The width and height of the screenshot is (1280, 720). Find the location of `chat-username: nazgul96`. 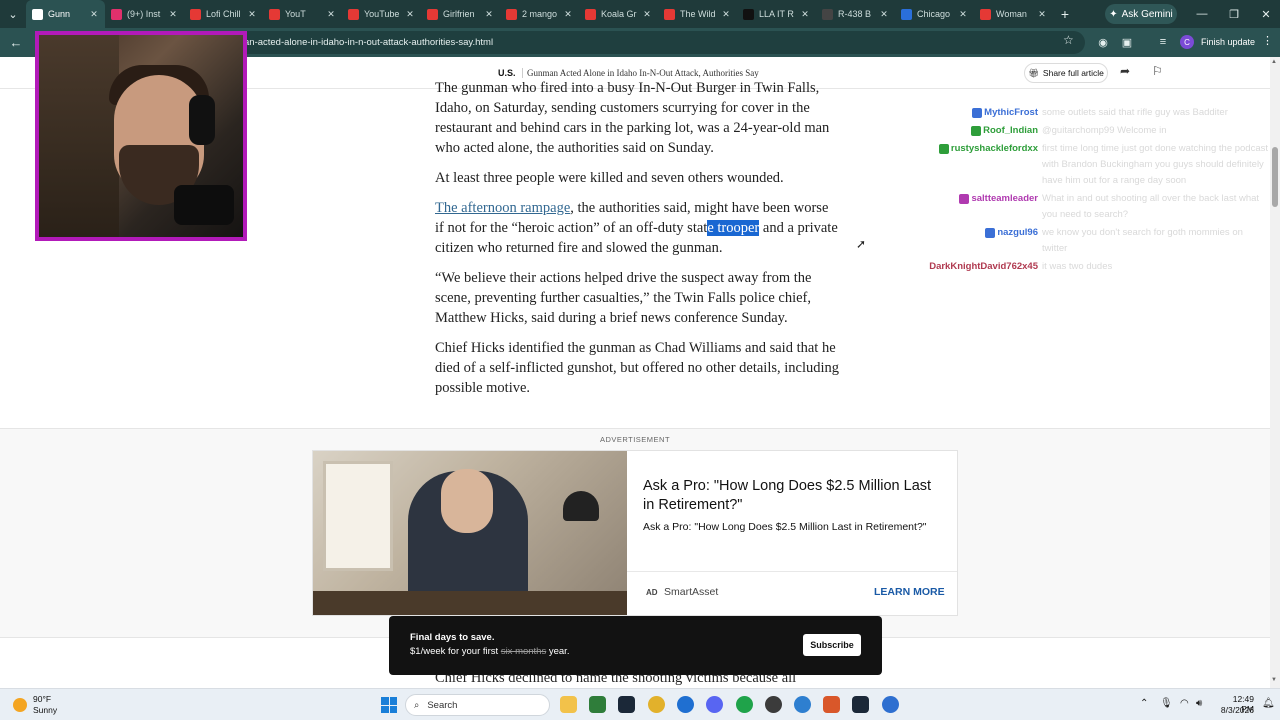

chat-username: nazgul96 is located at coordinates (1017, 233).